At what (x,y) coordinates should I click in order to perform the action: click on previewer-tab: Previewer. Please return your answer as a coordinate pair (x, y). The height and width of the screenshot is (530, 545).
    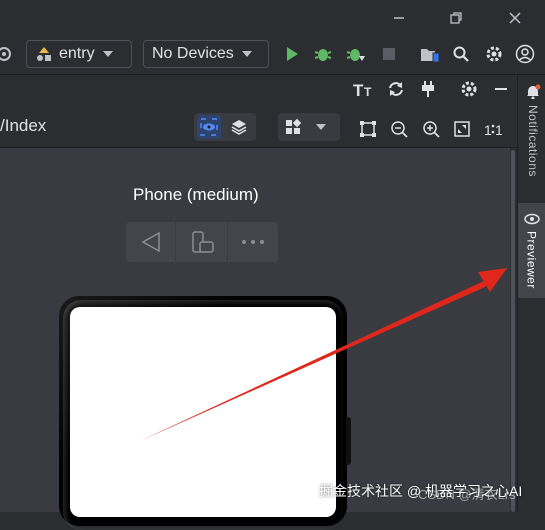
    Looking at the image, I should click on (531, 250).